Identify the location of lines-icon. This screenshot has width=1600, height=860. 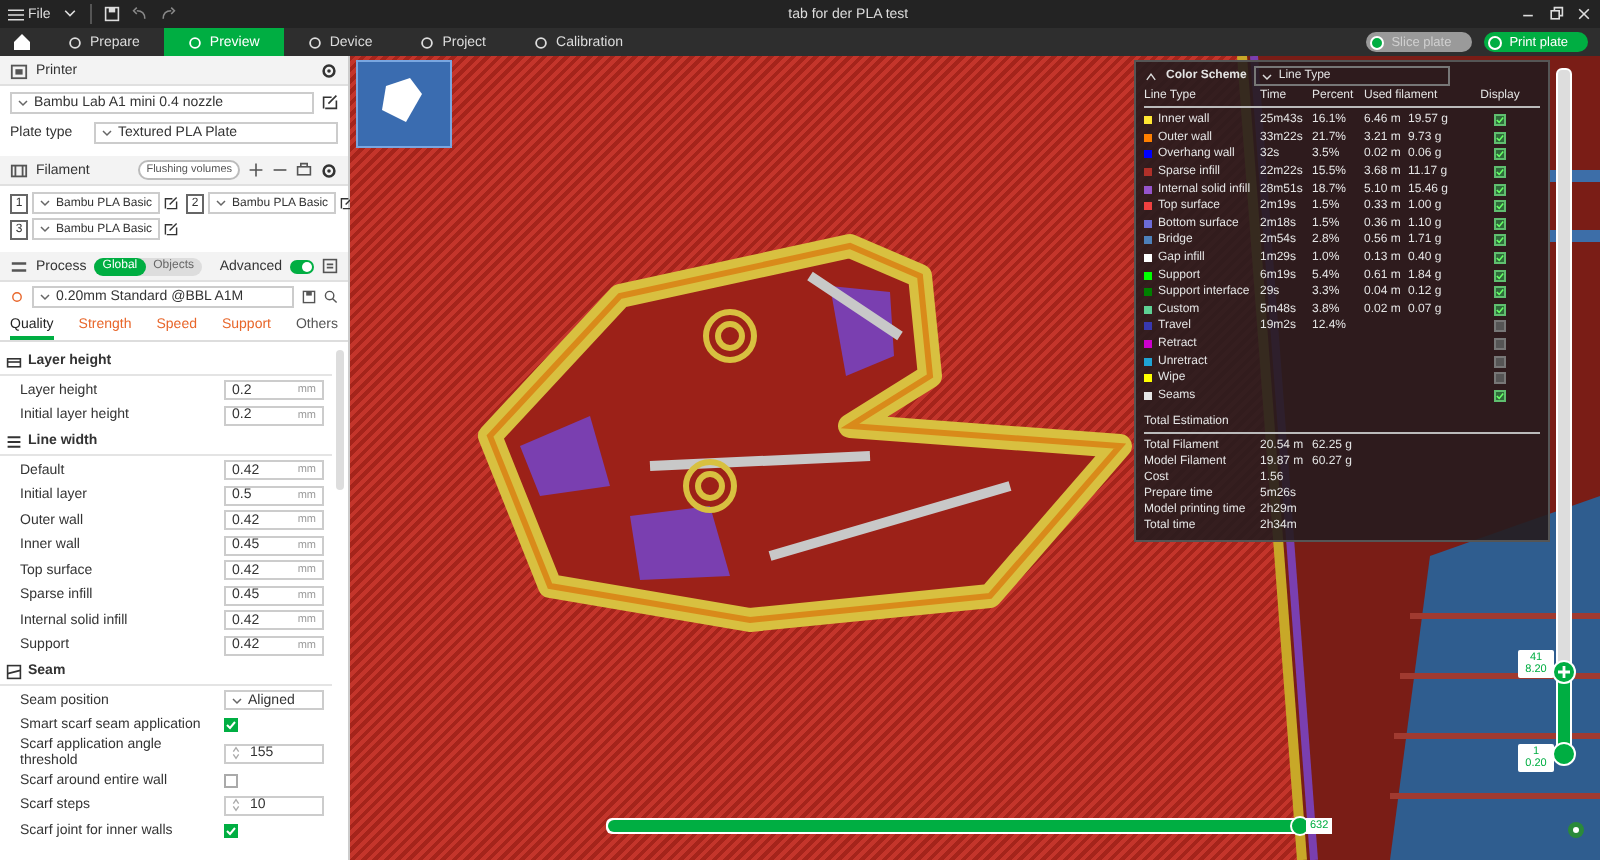
(14, 441).